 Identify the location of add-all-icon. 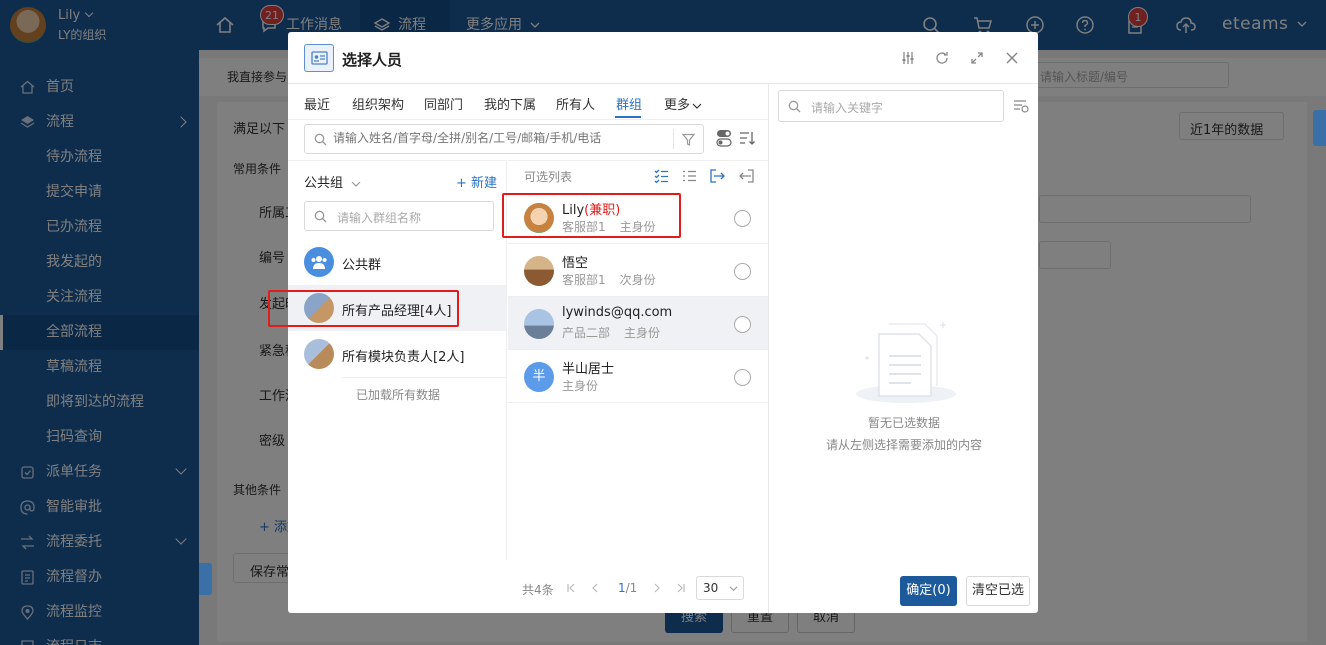
(718, 176).